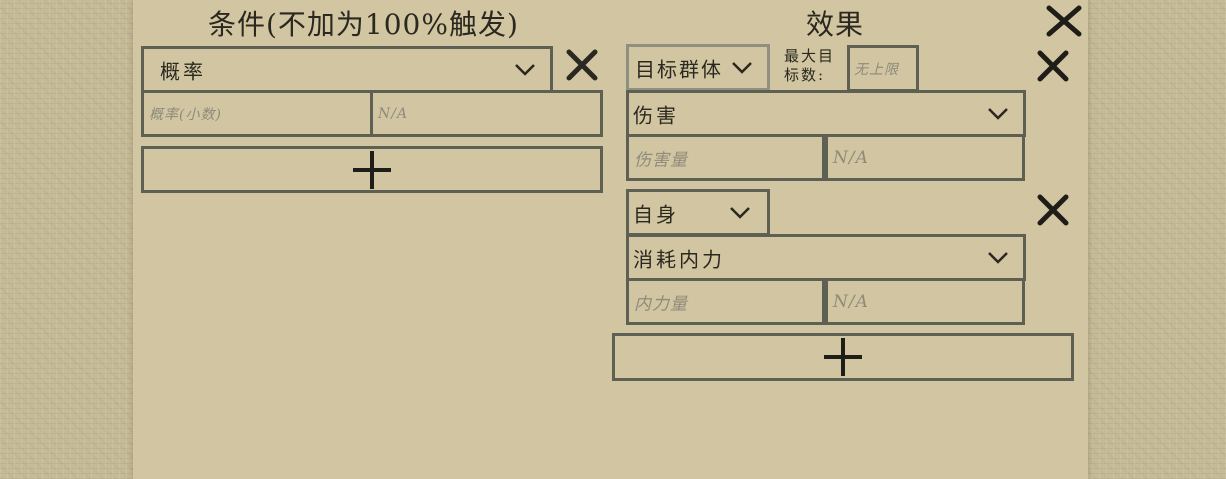 Image resolution: width=1226 pixels, height=479 pixels. I want to click on add-condition-button, so click(372, 169).